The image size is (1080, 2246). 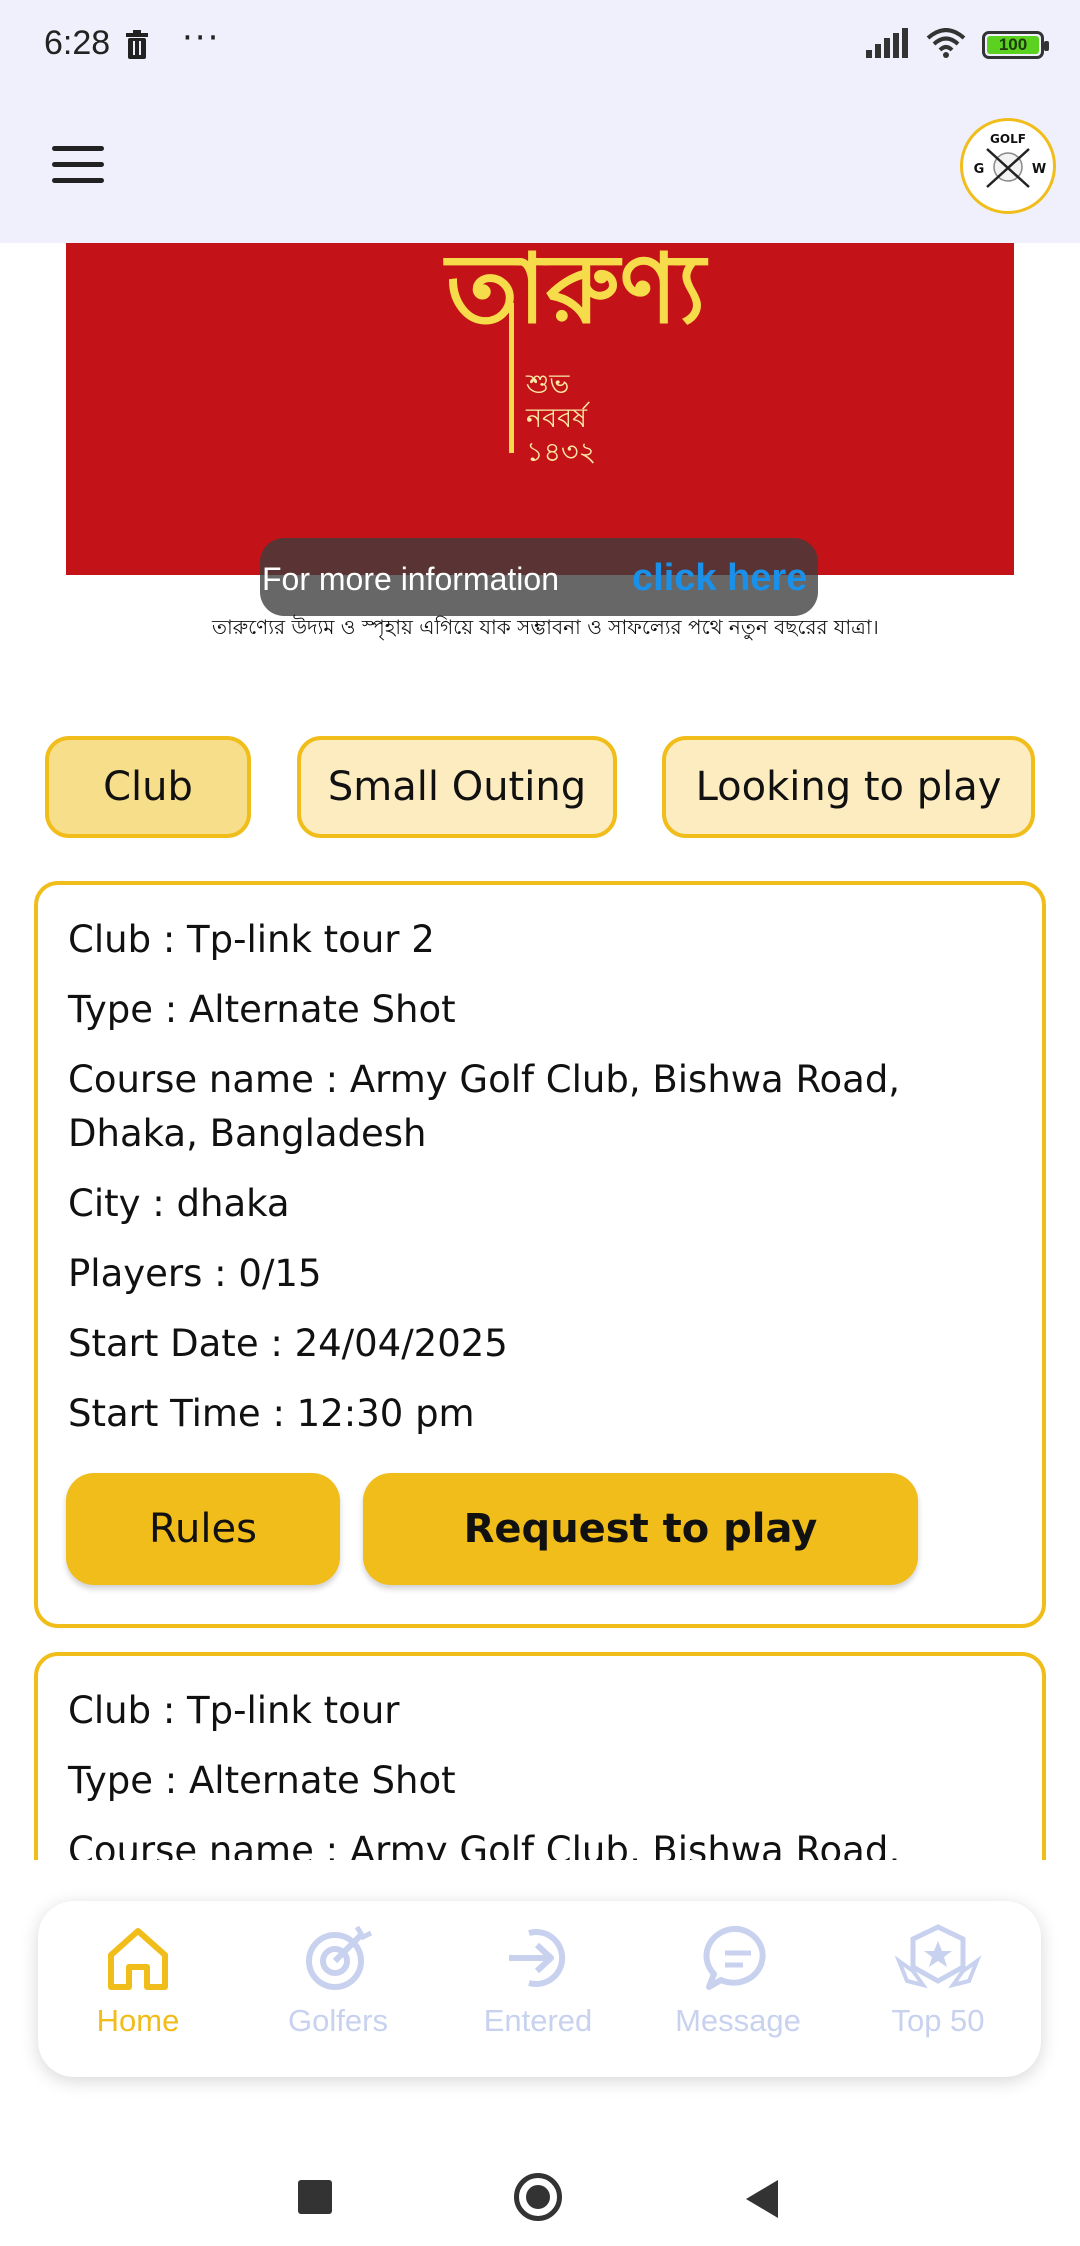 I want to click on nav-top50: Top 50, so click(x=938, y=1980).